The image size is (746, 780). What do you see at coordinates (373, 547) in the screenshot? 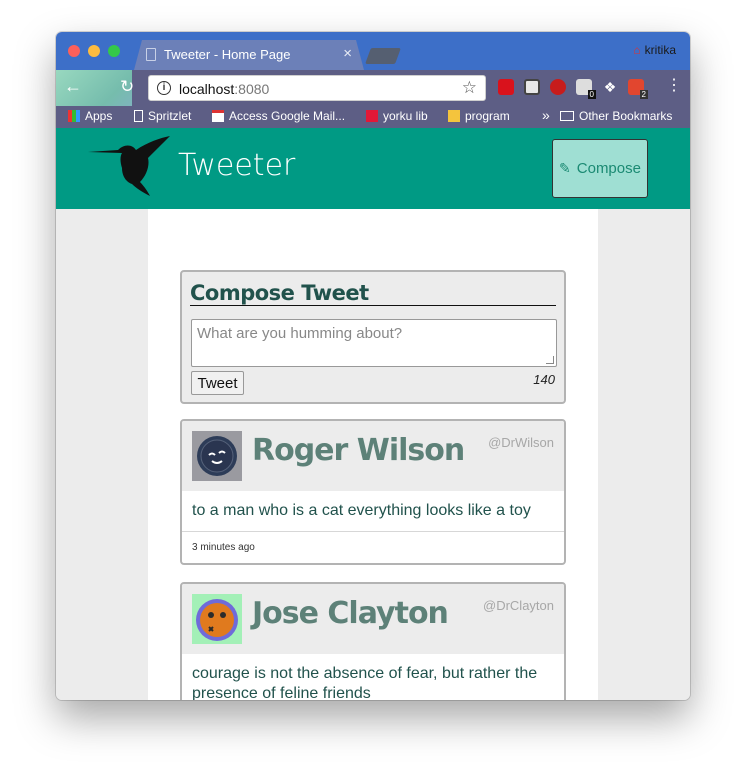
I see `tweet-footer: 3 minutes ago` at bounding box center [373, 547].